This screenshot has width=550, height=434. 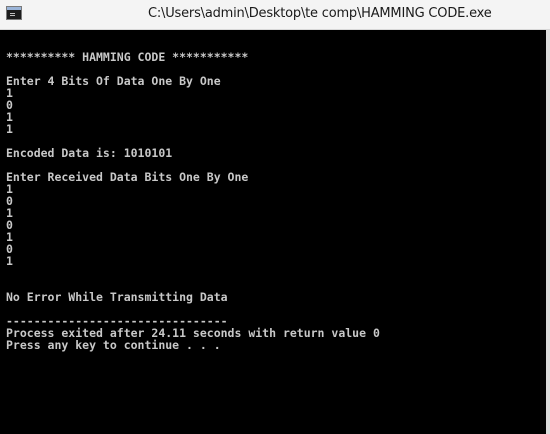 What do you see at coordinates (127, 177) in the screenshot?
I see `console-line: Enter Received Data Bits One By One` at bounding box center [127, 177].